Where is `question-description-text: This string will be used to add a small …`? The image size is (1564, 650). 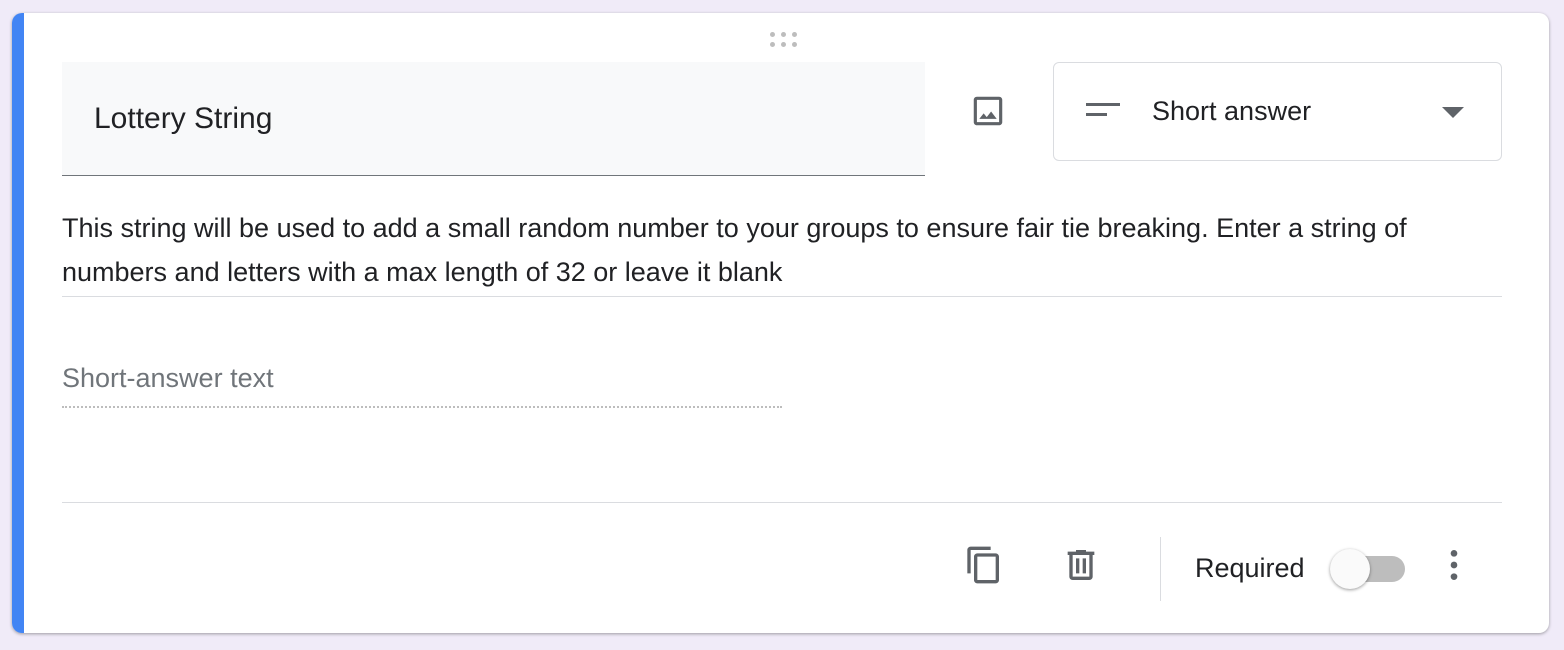 question-description-text: This string will be used to add a small … is located at coordinates (734, 250).